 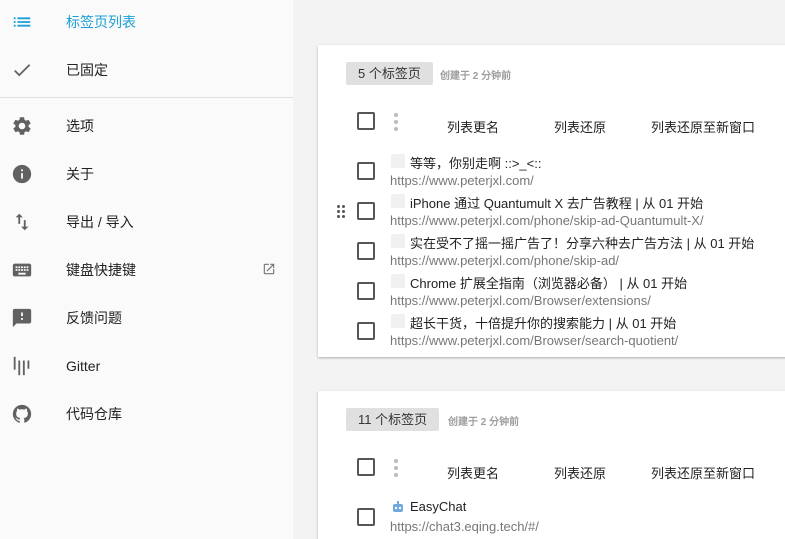 What do you see at coordinates (22, 222) in the screenshot?
I see `swap-vertical-icon` at bounding box center [22, 222].